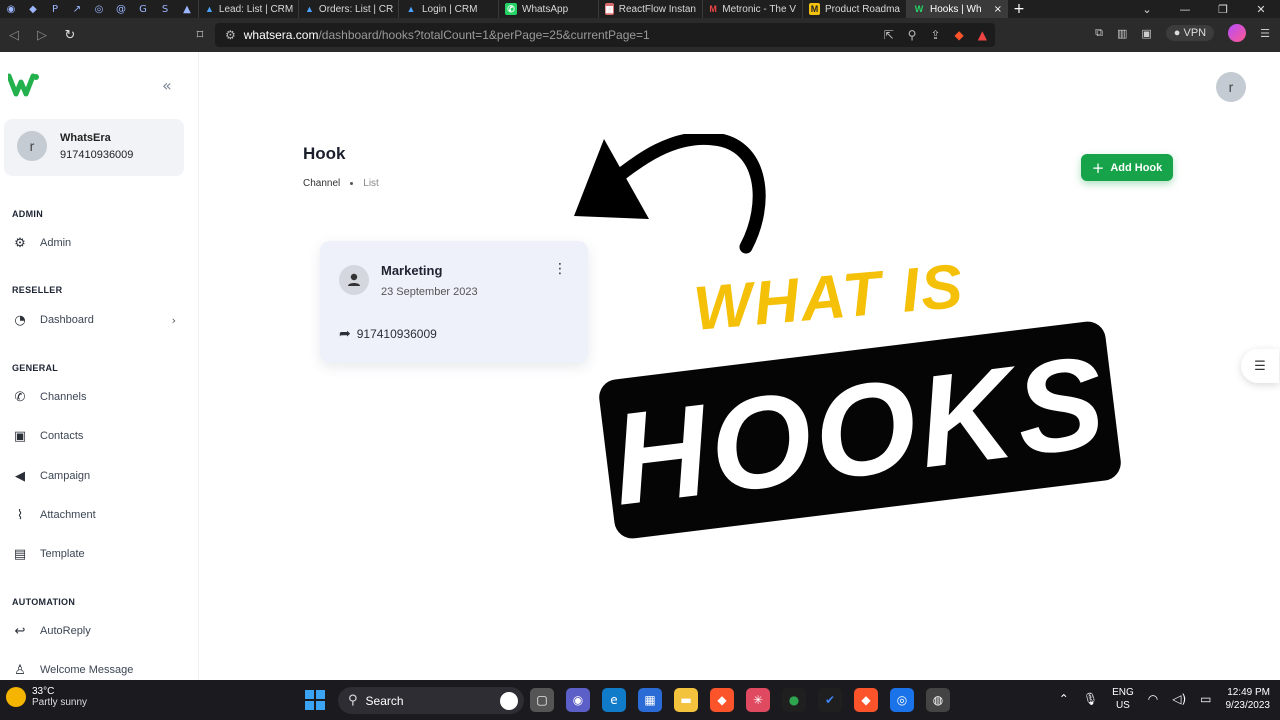 The image size is (1280, 720). Describe the element at coordinates (1146, 33) in the screenshot. I see `wallet-icon: ▣` at that location.